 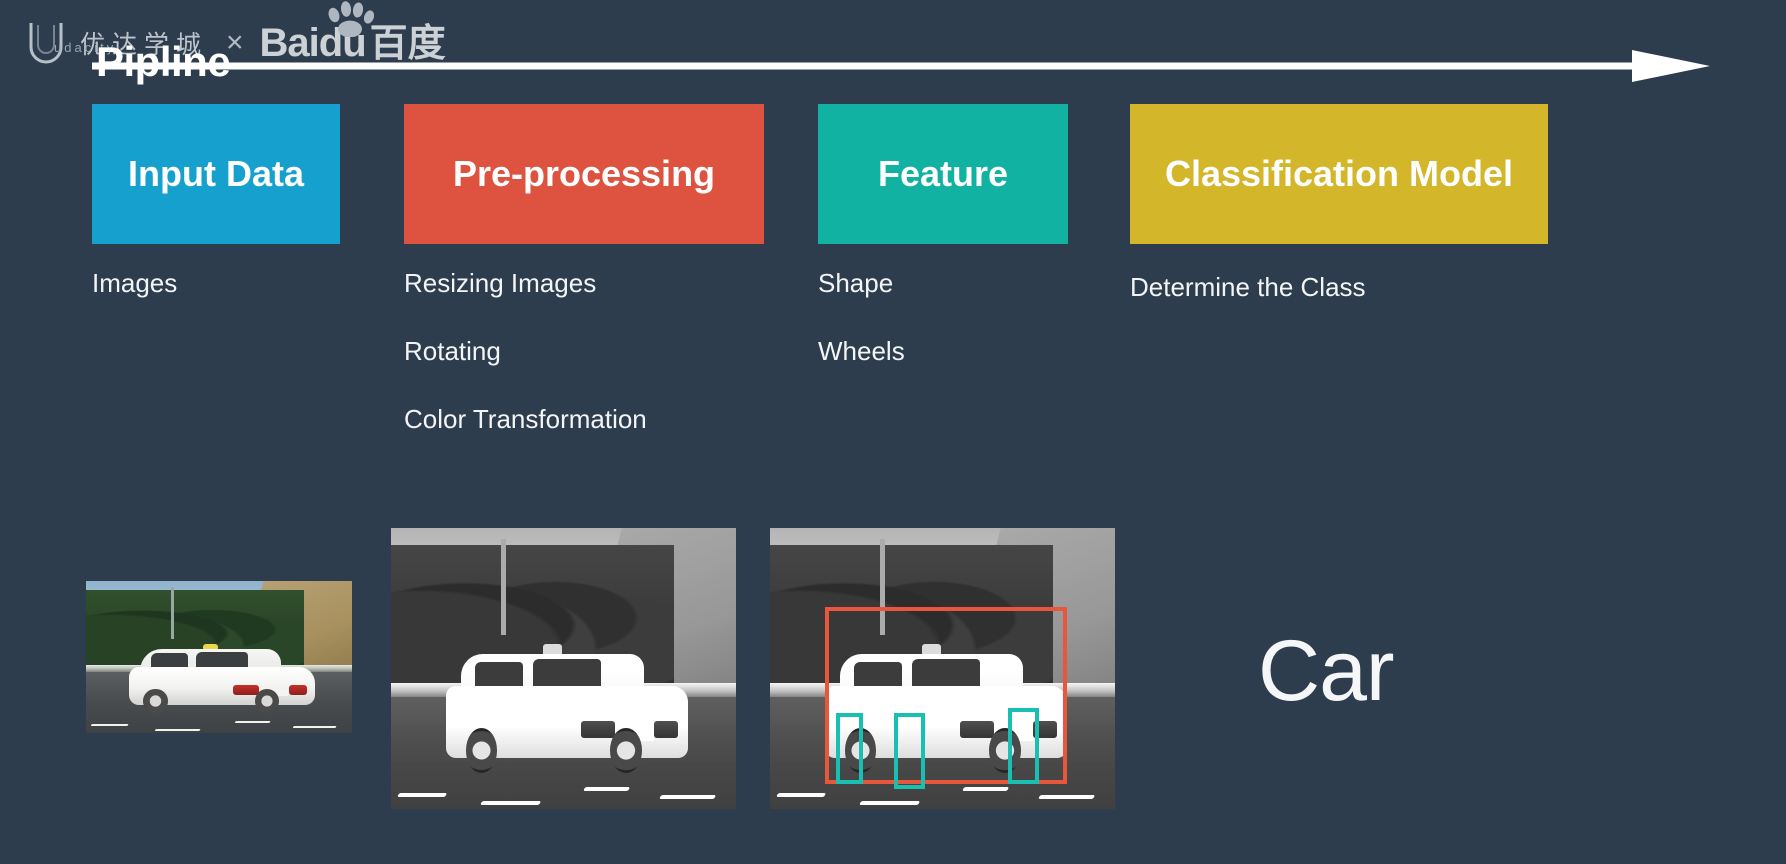 What do you see at coordinates (943, 254) in the screenshot?
I see `pipeline-stage-feature: Feature Shape Wheels` at bounding box center [943, 254].